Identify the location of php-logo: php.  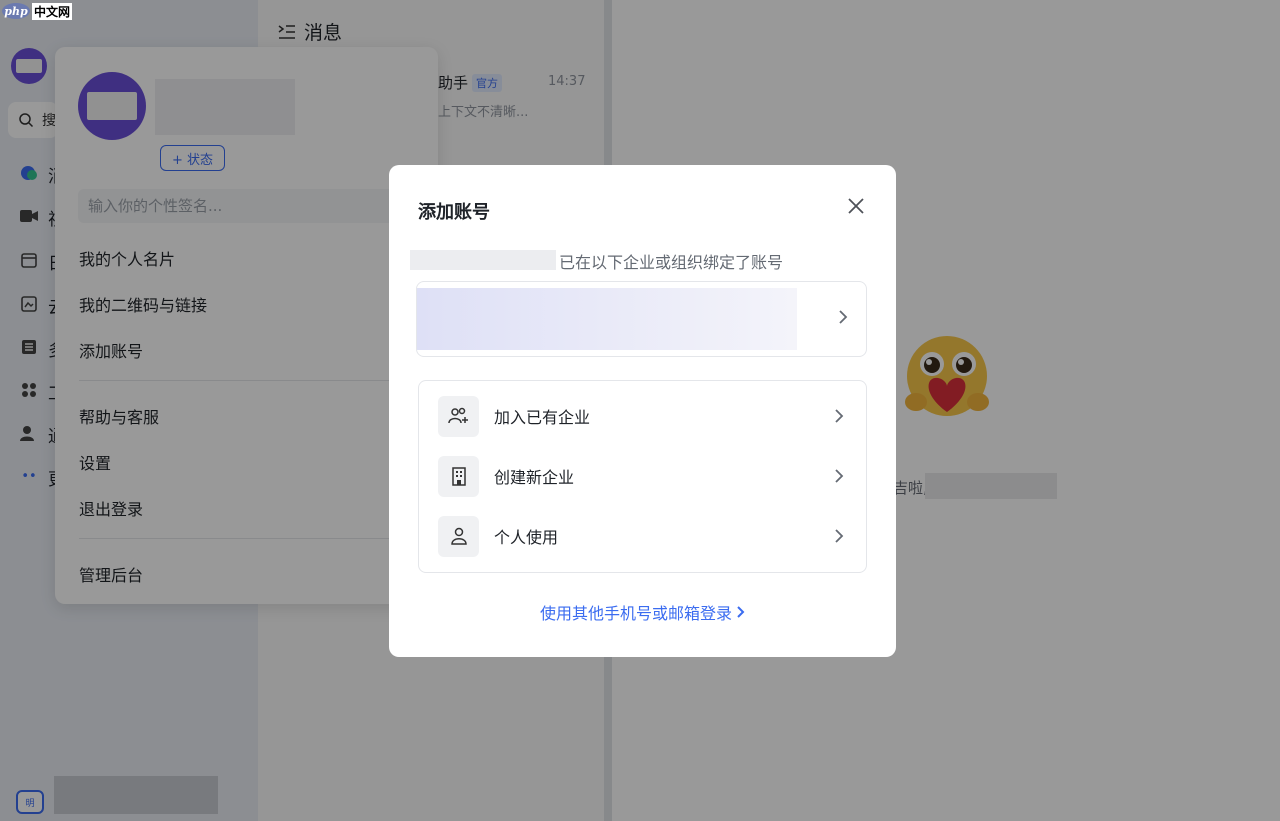
(16, 11).